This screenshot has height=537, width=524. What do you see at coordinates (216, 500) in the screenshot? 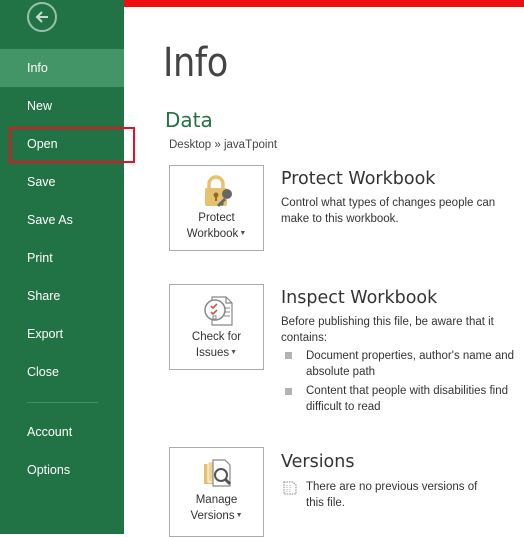
I see `manage-versions-line1: Manage` at bounding box center [216, 500].